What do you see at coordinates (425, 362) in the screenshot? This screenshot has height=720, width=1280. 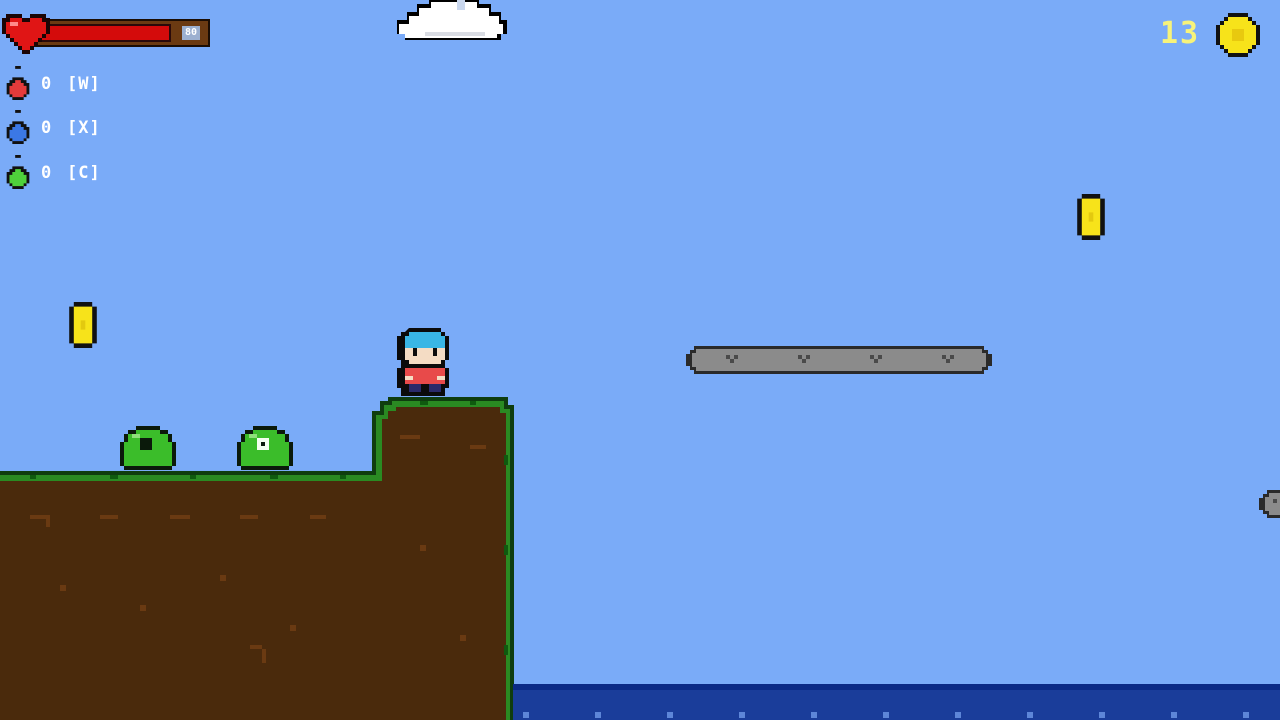 I see `player-character` at bounding box center [425, 362].